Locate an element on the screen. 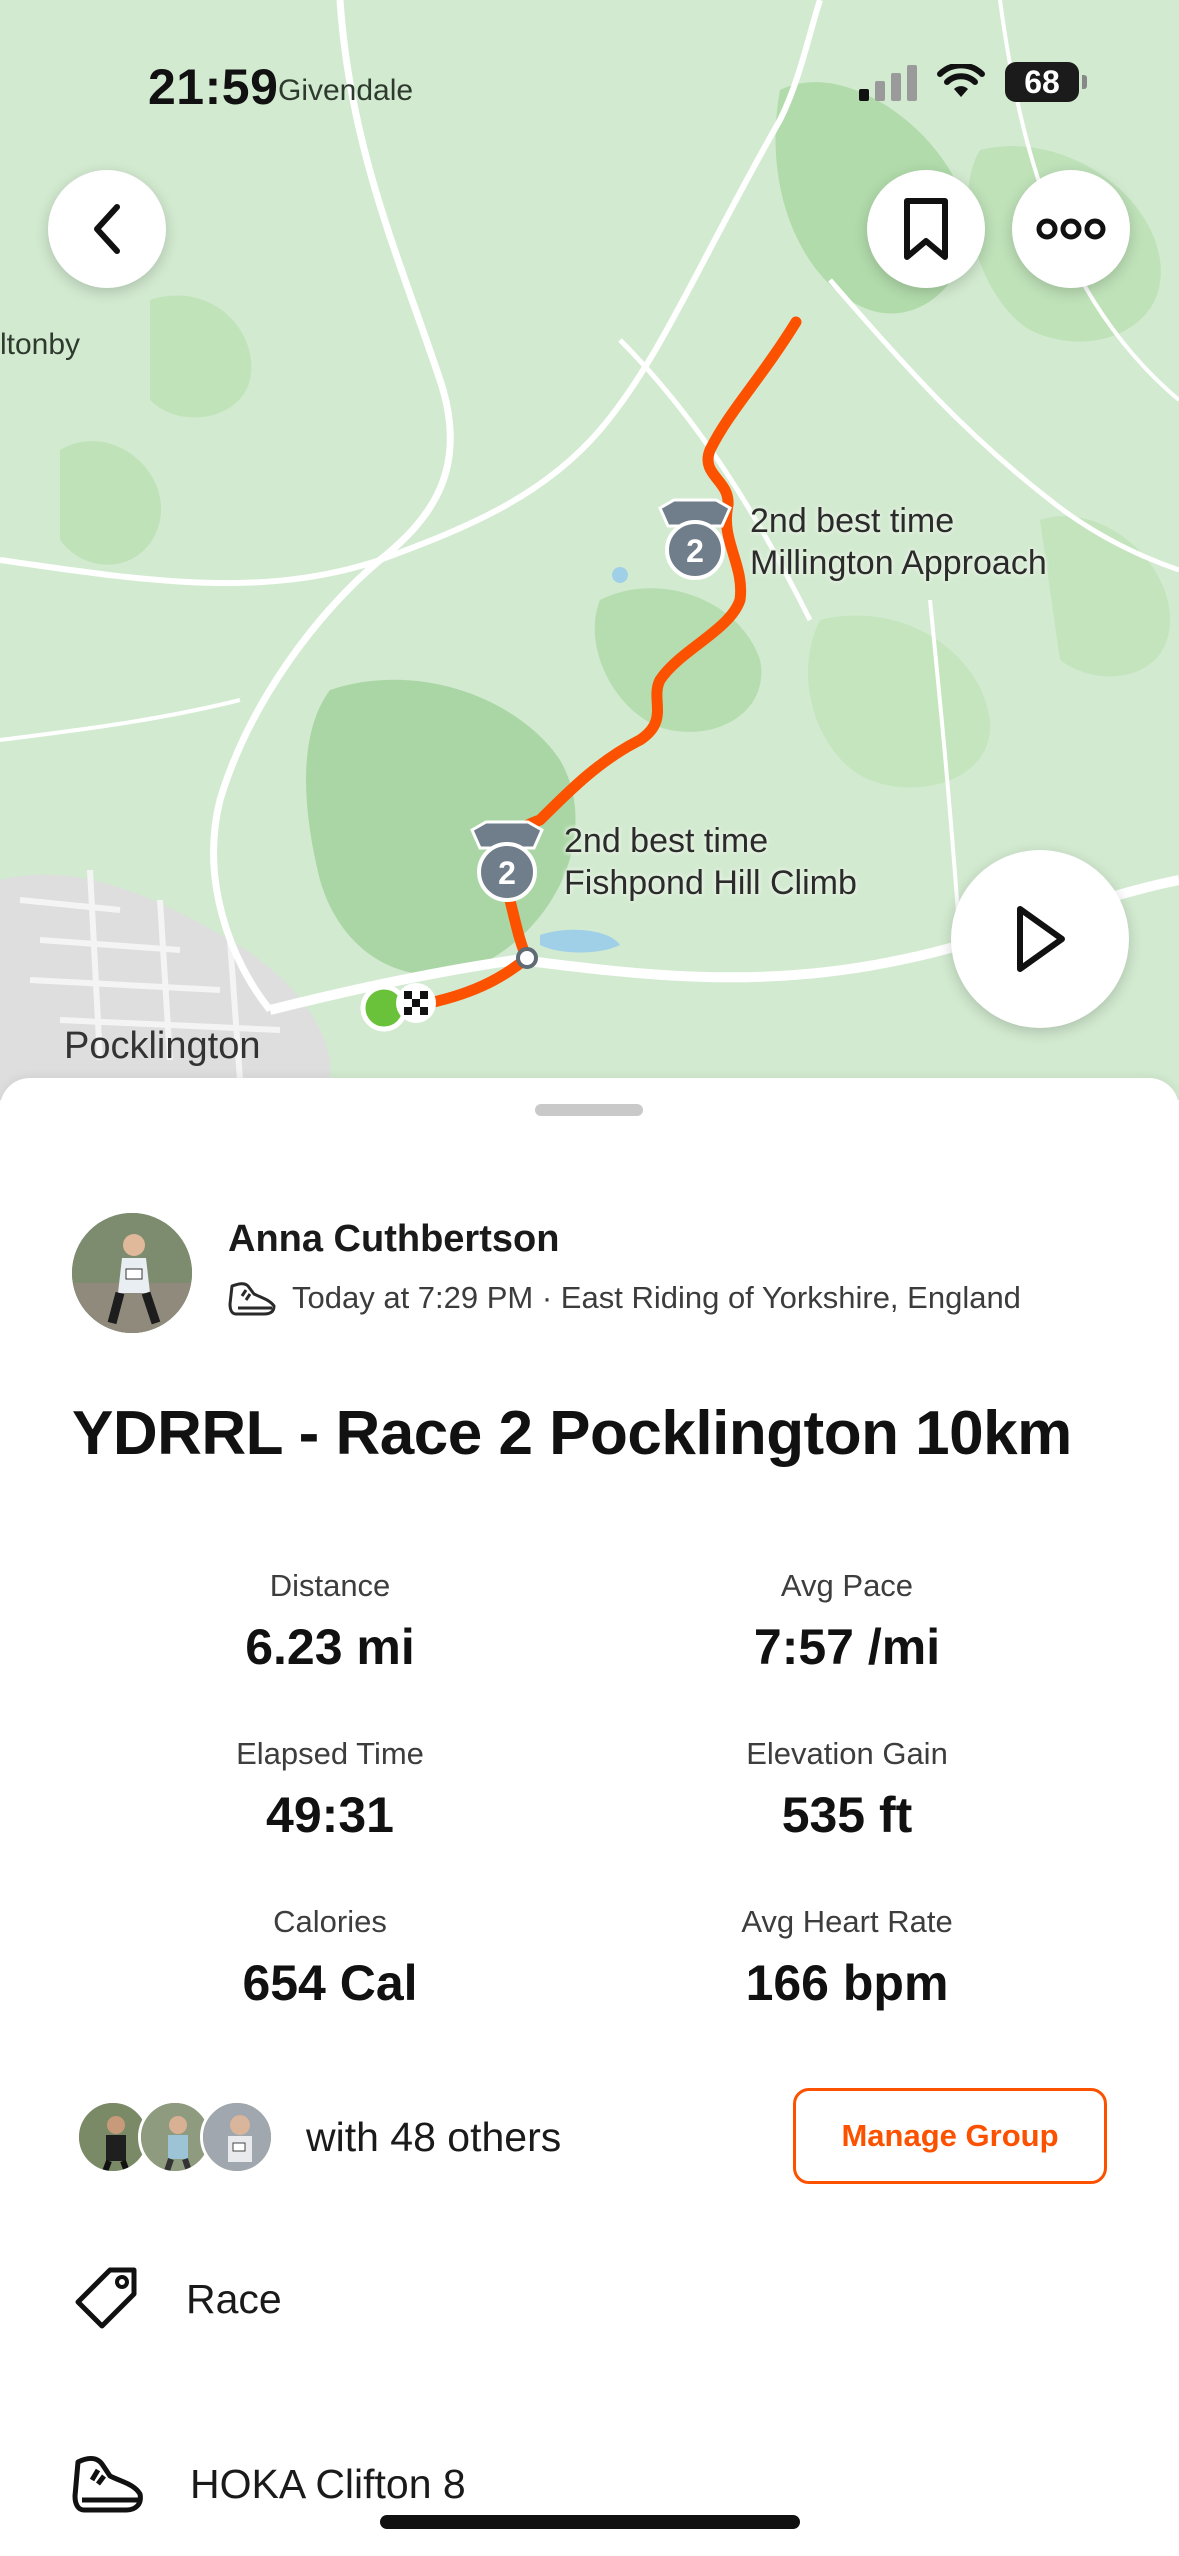 The height and width of the screenshot is (2556, 1179). gear-row: HOKA Clifton 8 is located at coordinates (269, 2484).